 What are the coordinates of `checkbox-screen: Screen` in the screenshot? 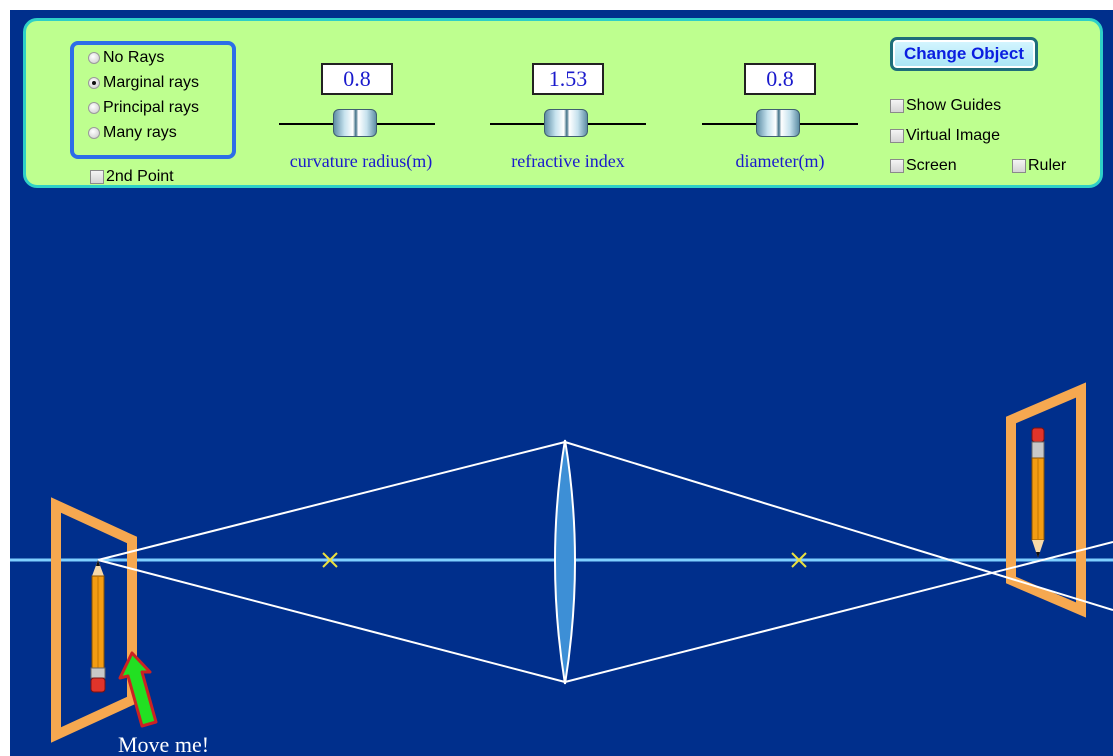 It's located at (923, 166).